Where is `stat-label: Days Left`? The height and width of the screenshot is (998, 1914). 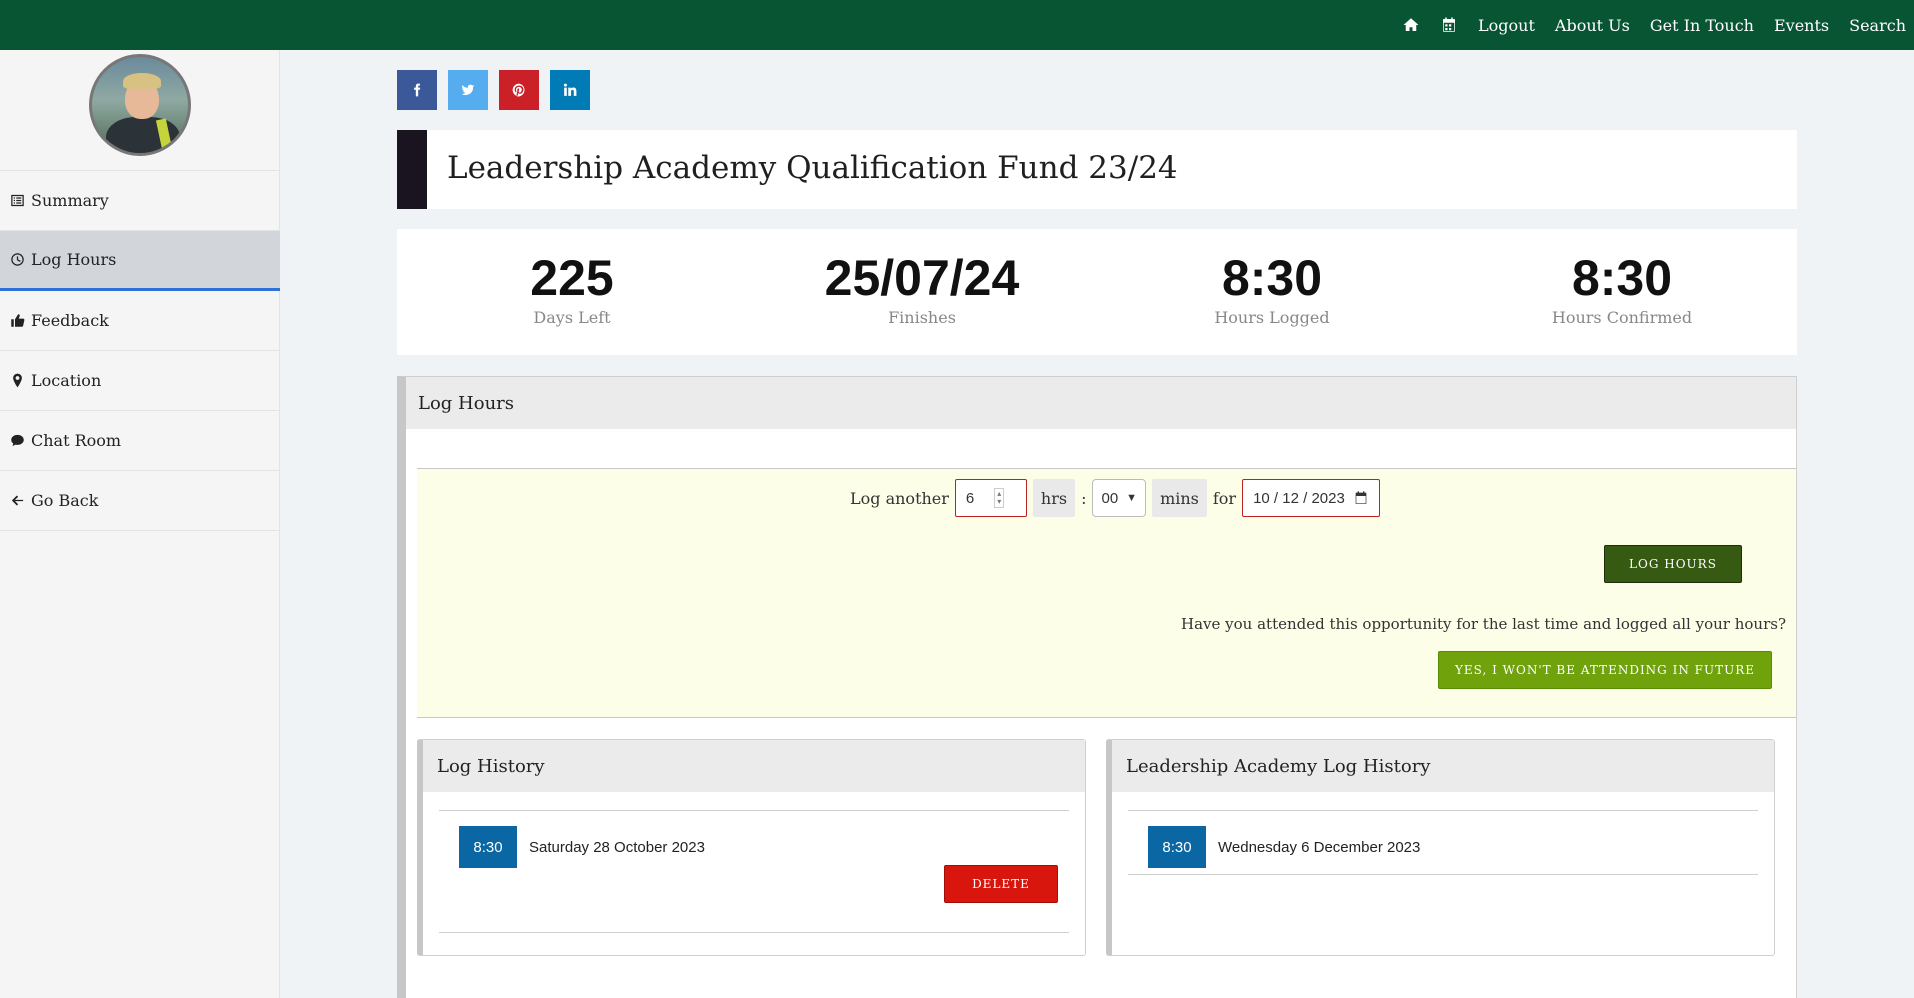
stat-label: Days Left is located at coordinates (572, 317).